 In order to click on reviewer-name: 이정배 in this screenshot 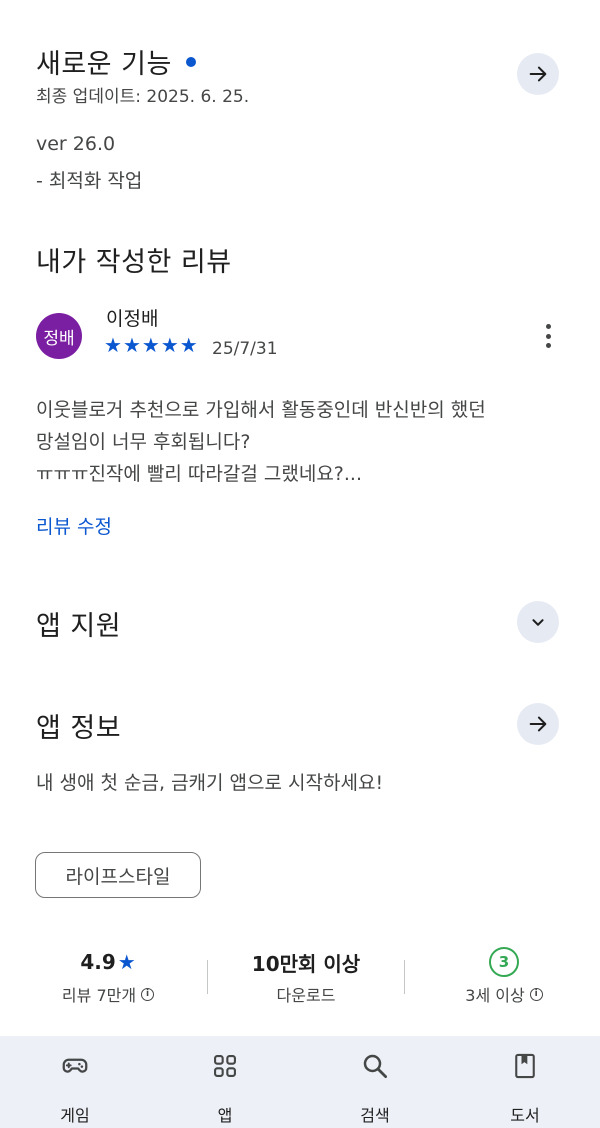, I will do `click(132, 319)`.